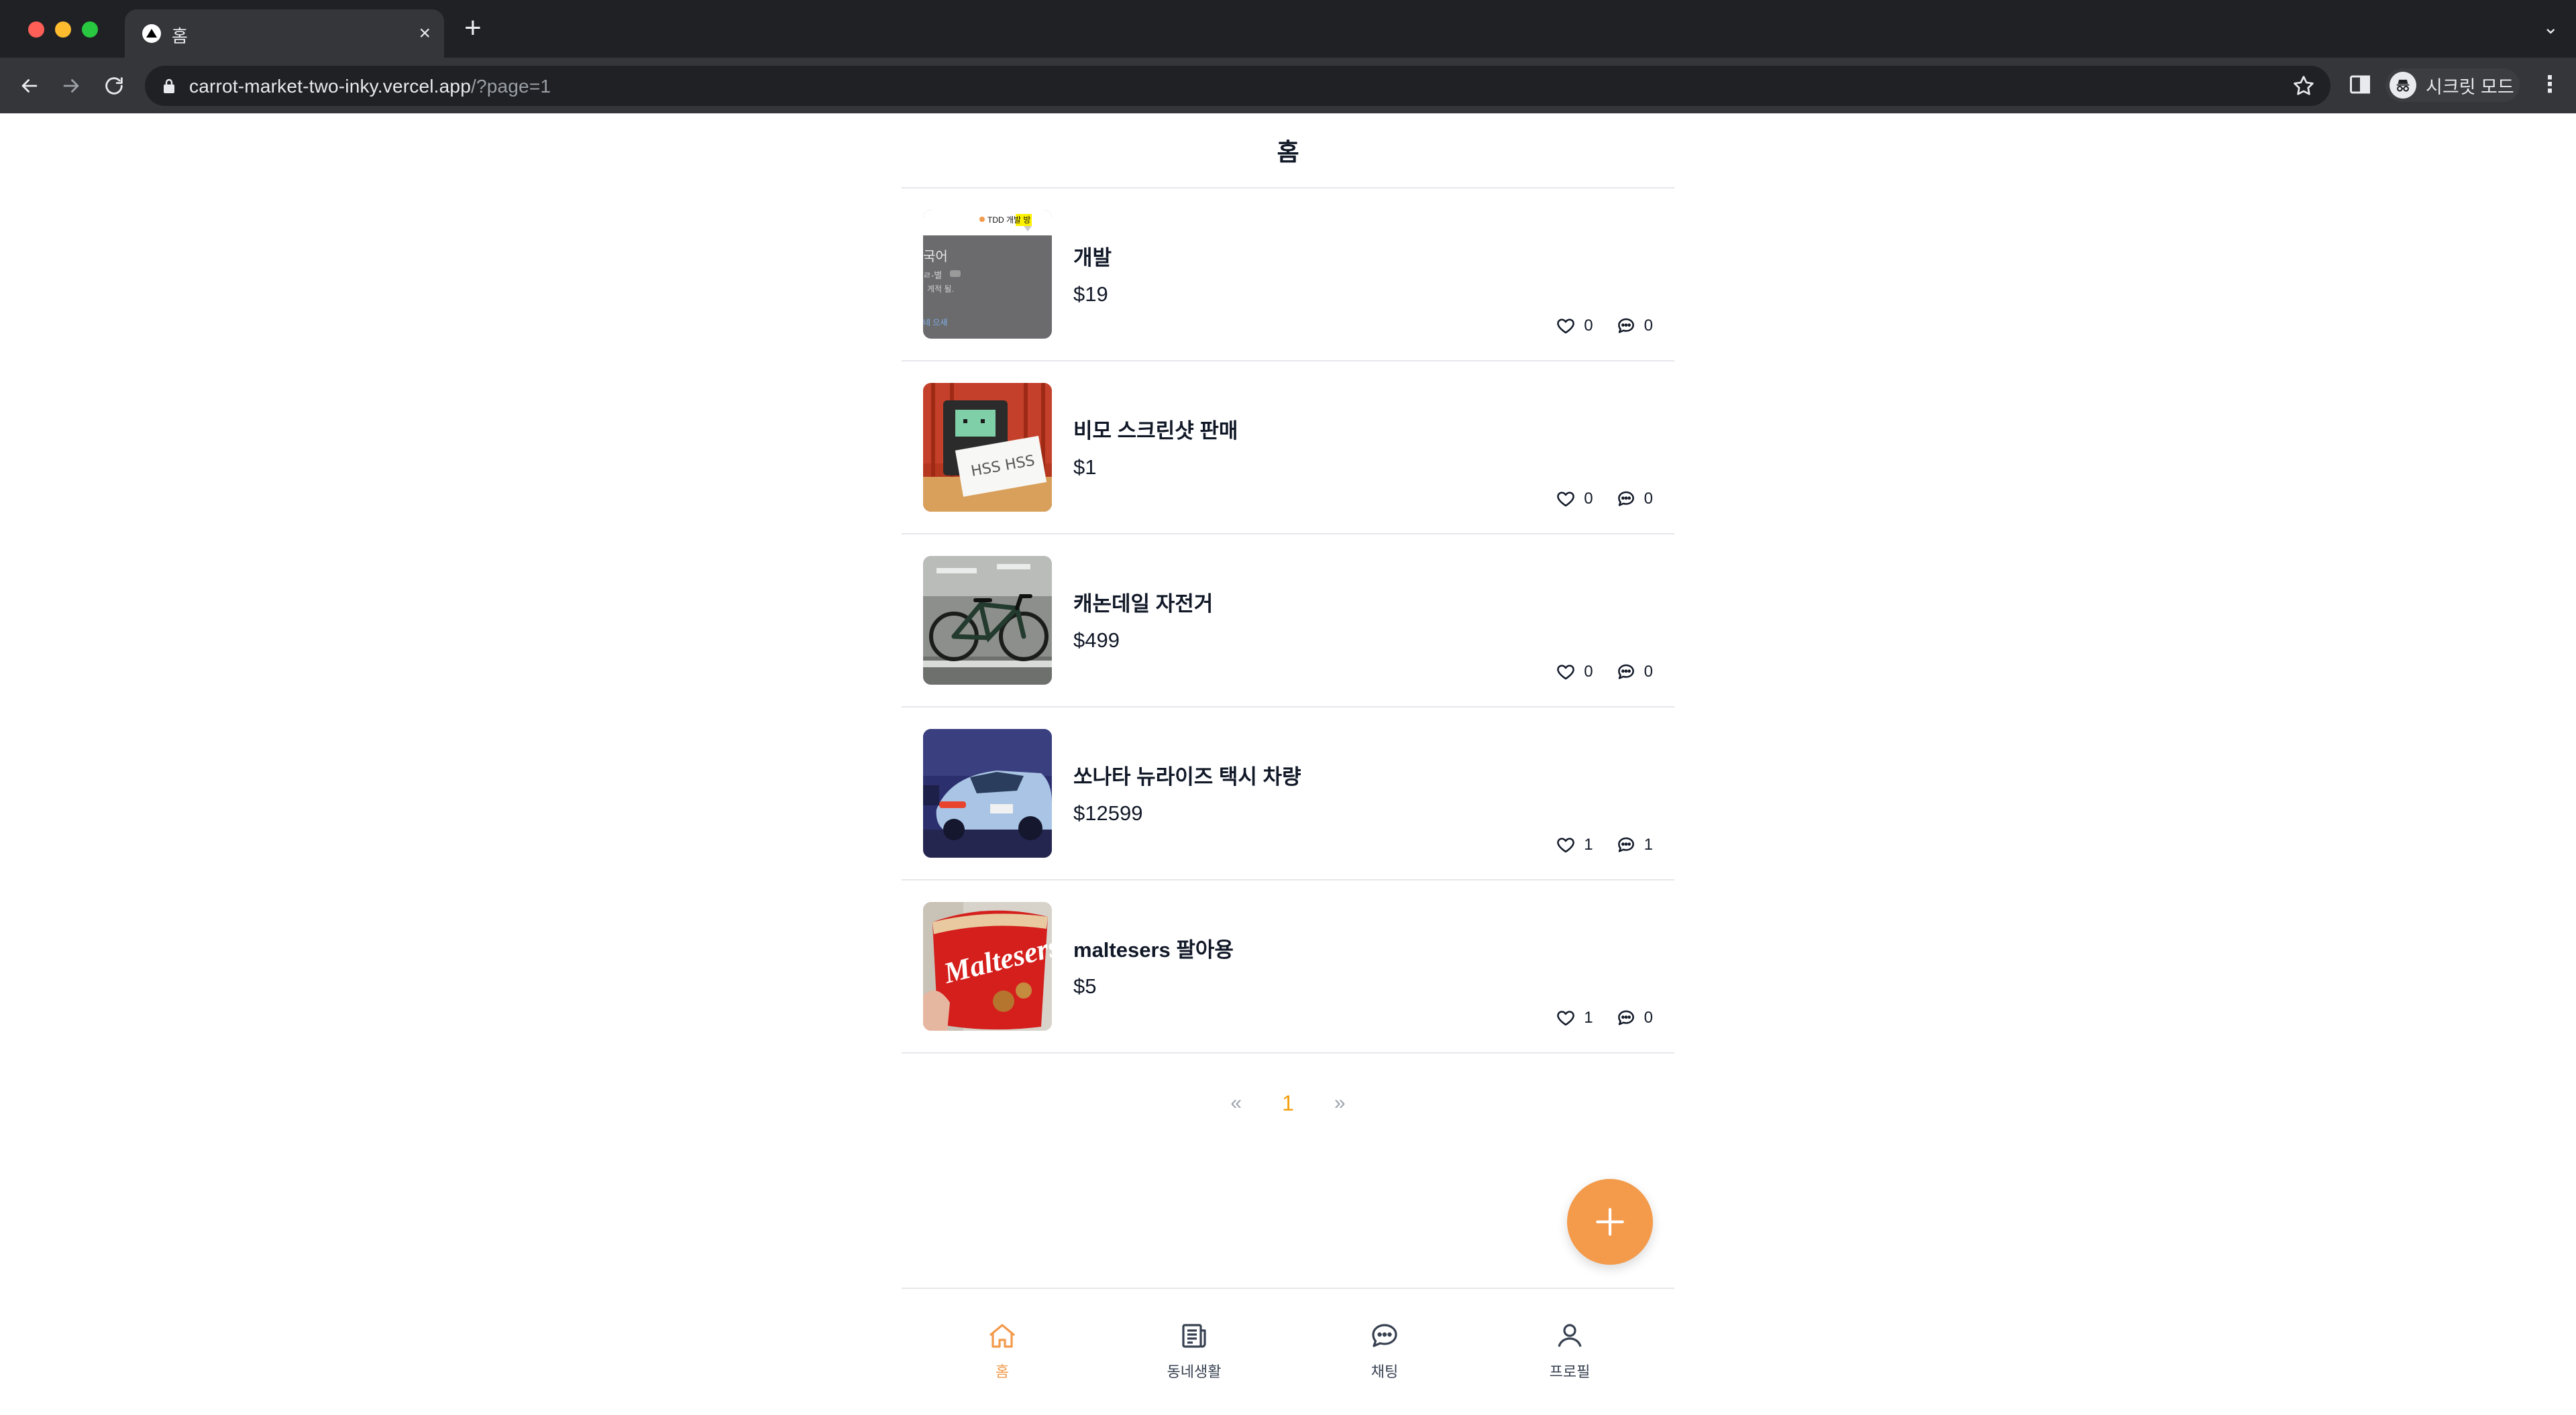  What do you see at coordinates (63, 29) in the screenshot?
I see `minimize-window-button` at bounding box center [63, 29].